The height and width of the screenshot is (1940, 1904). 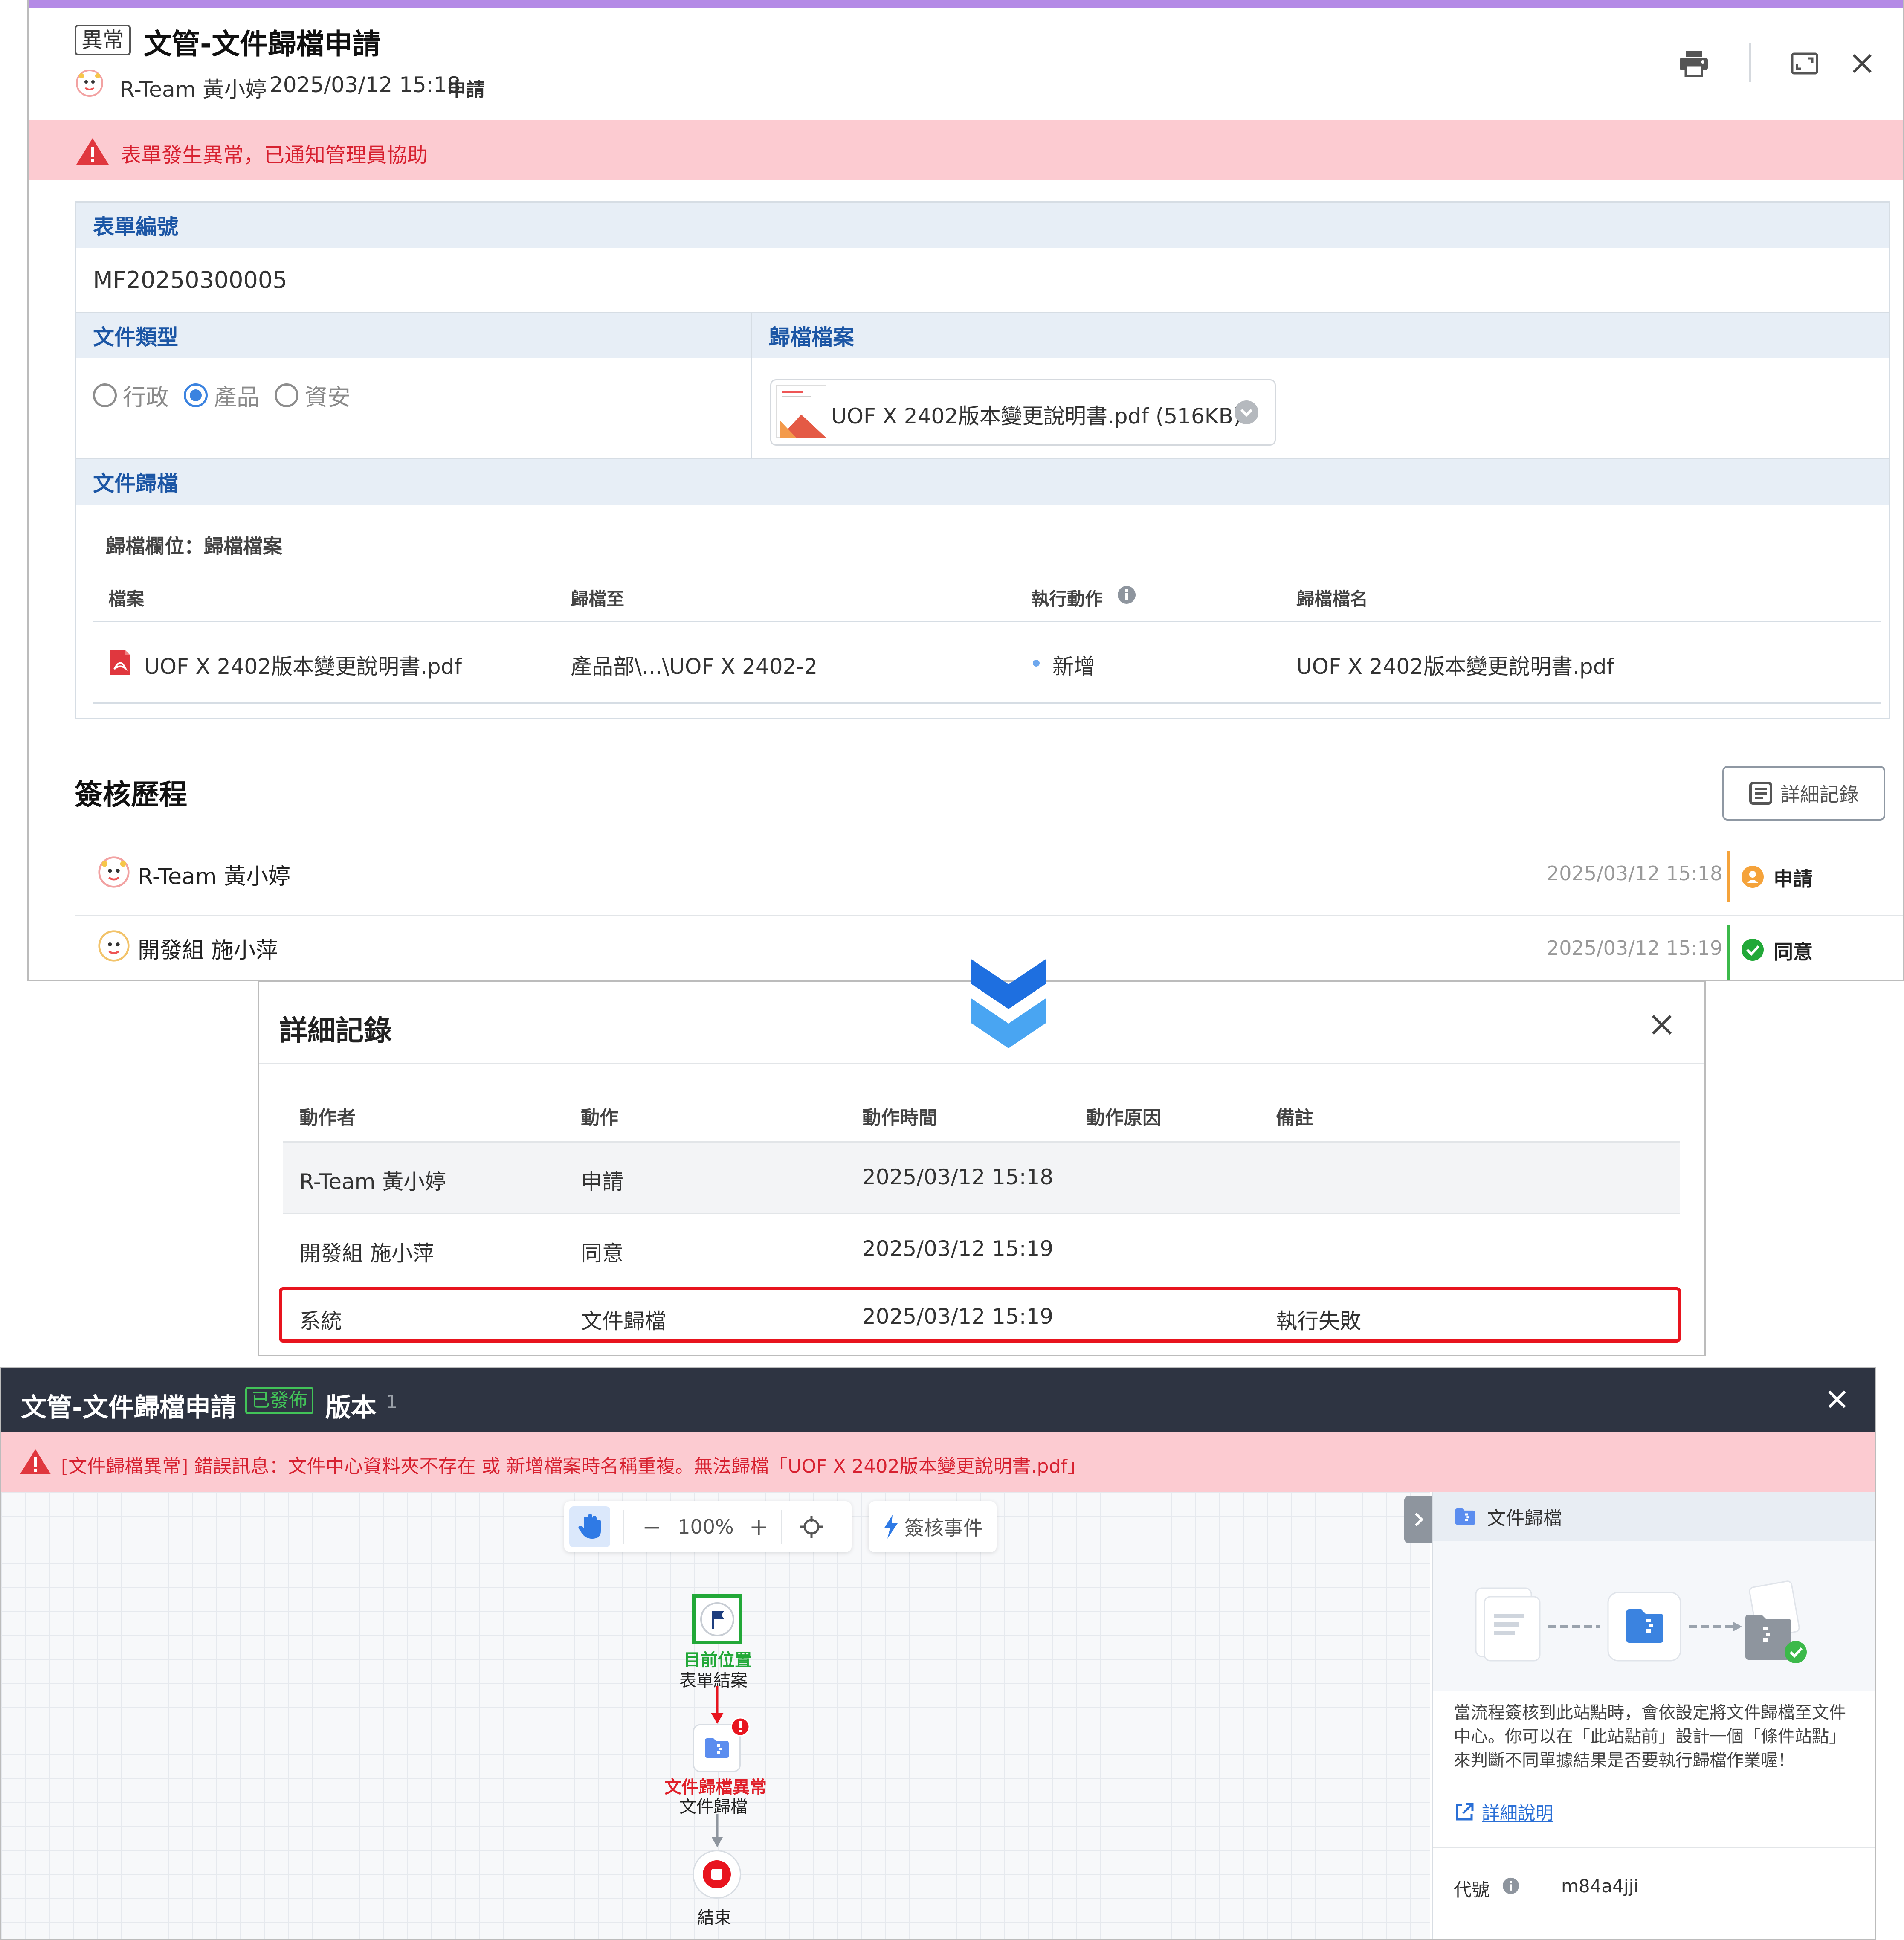 What do you see at coordinates (1760, 793) in the screenshot?
I see `list-icon` at bounding box center [1760, 793].